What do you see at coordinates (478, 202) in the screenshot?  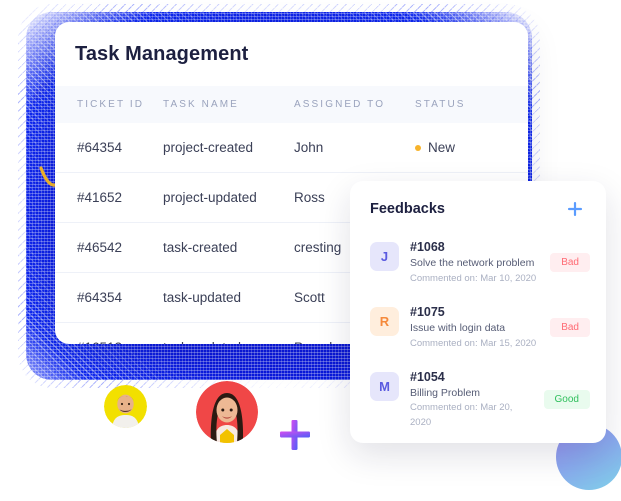 I see `feedbacks-header: Feedbacks` at bounding box center [478, 202].